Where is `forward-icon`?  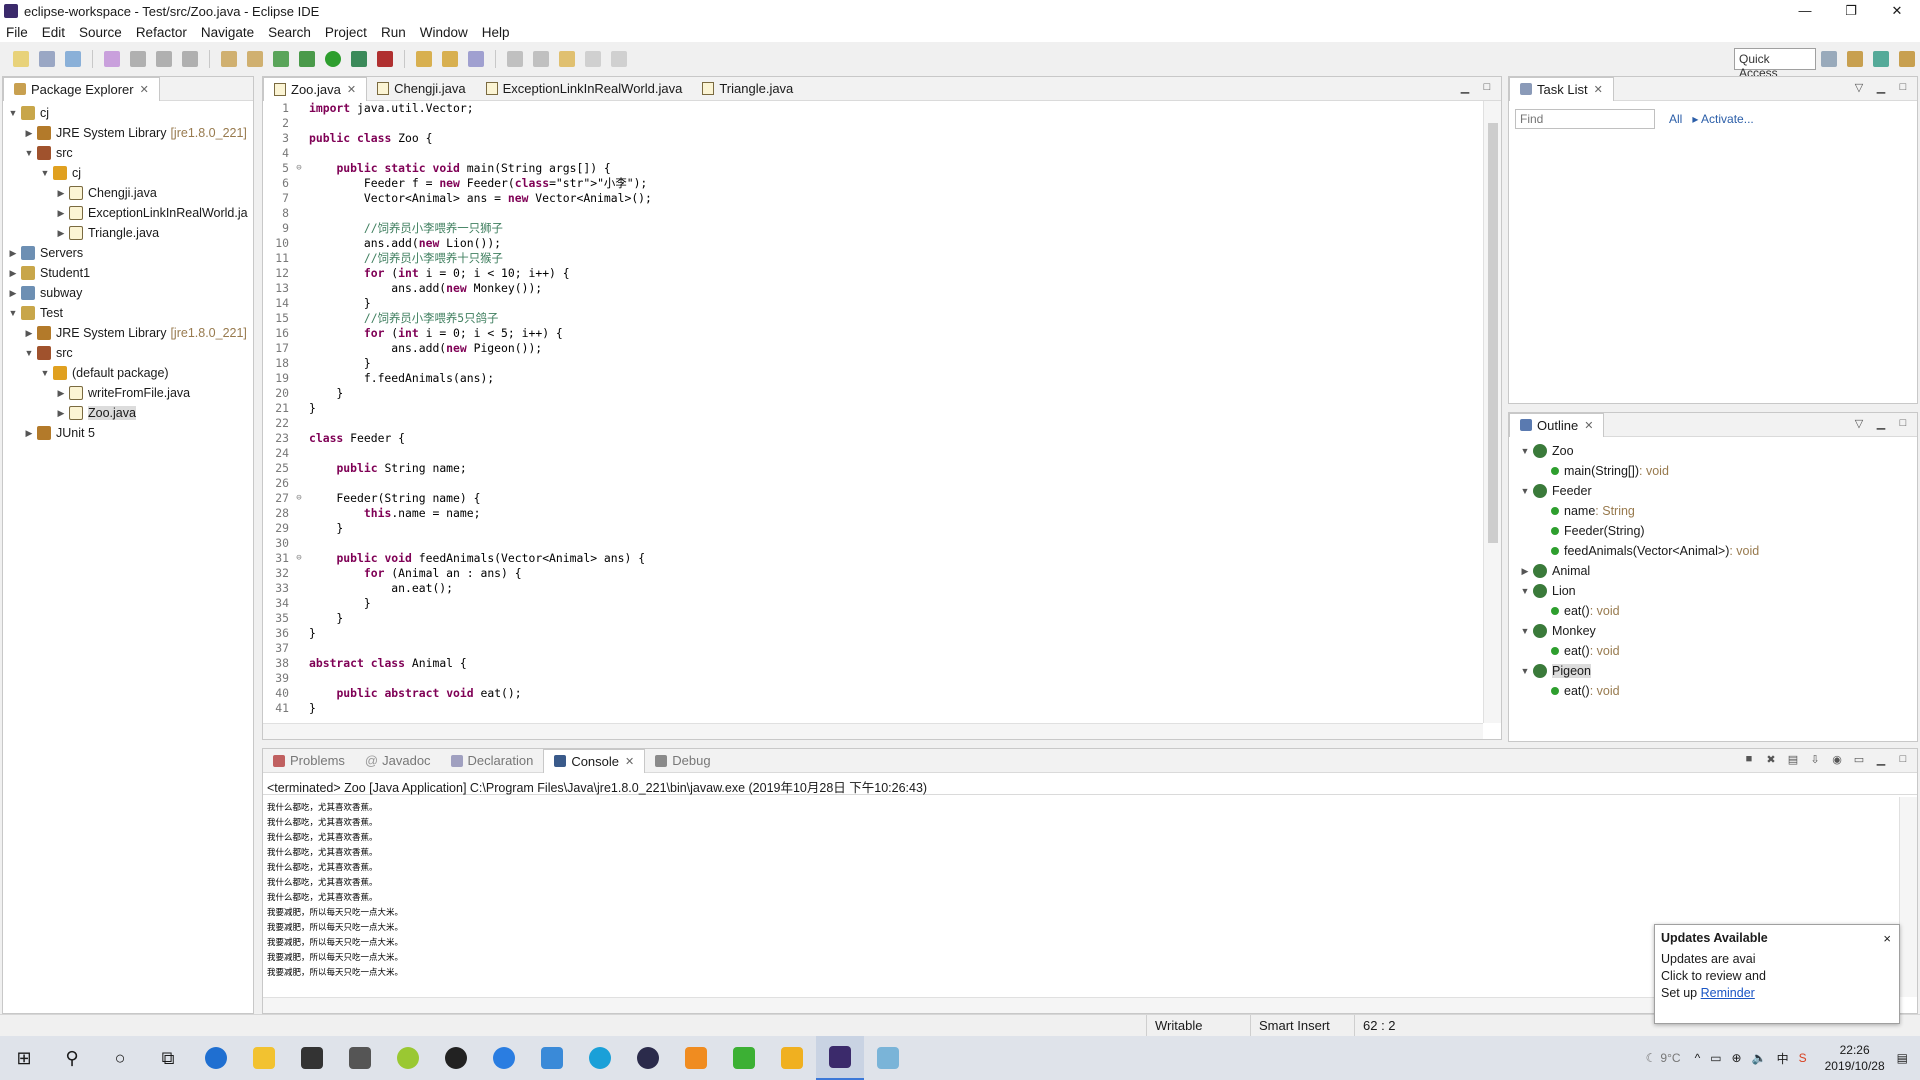 forward-icon is located at coordinates (619, 59).